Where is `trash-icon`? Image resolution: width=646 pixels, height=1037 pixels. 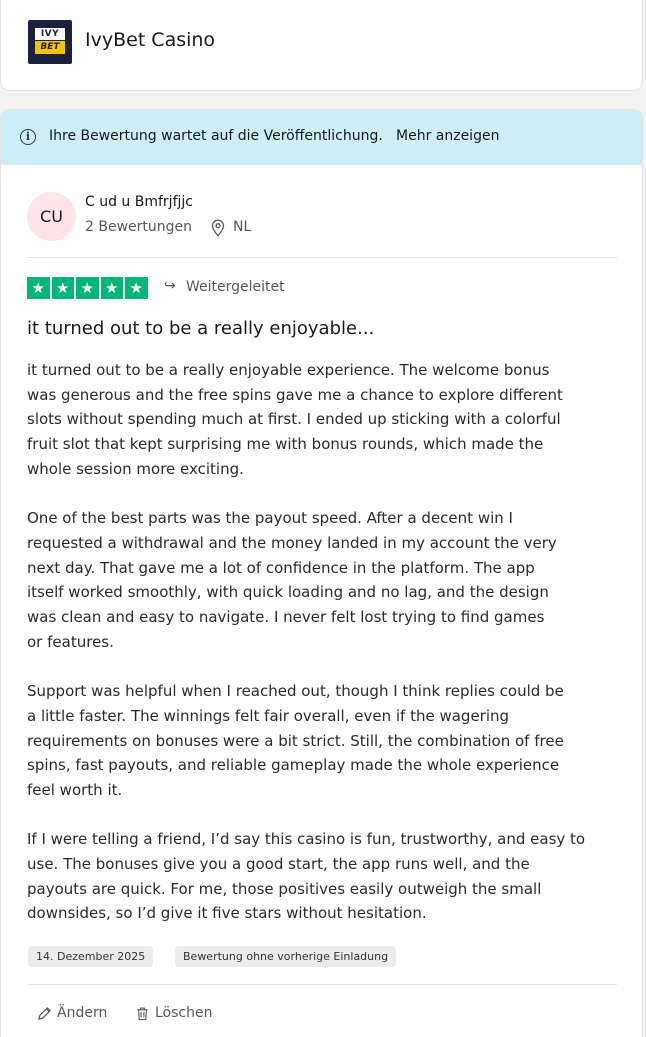 trash-icon is located at coordinates (142, 1013).